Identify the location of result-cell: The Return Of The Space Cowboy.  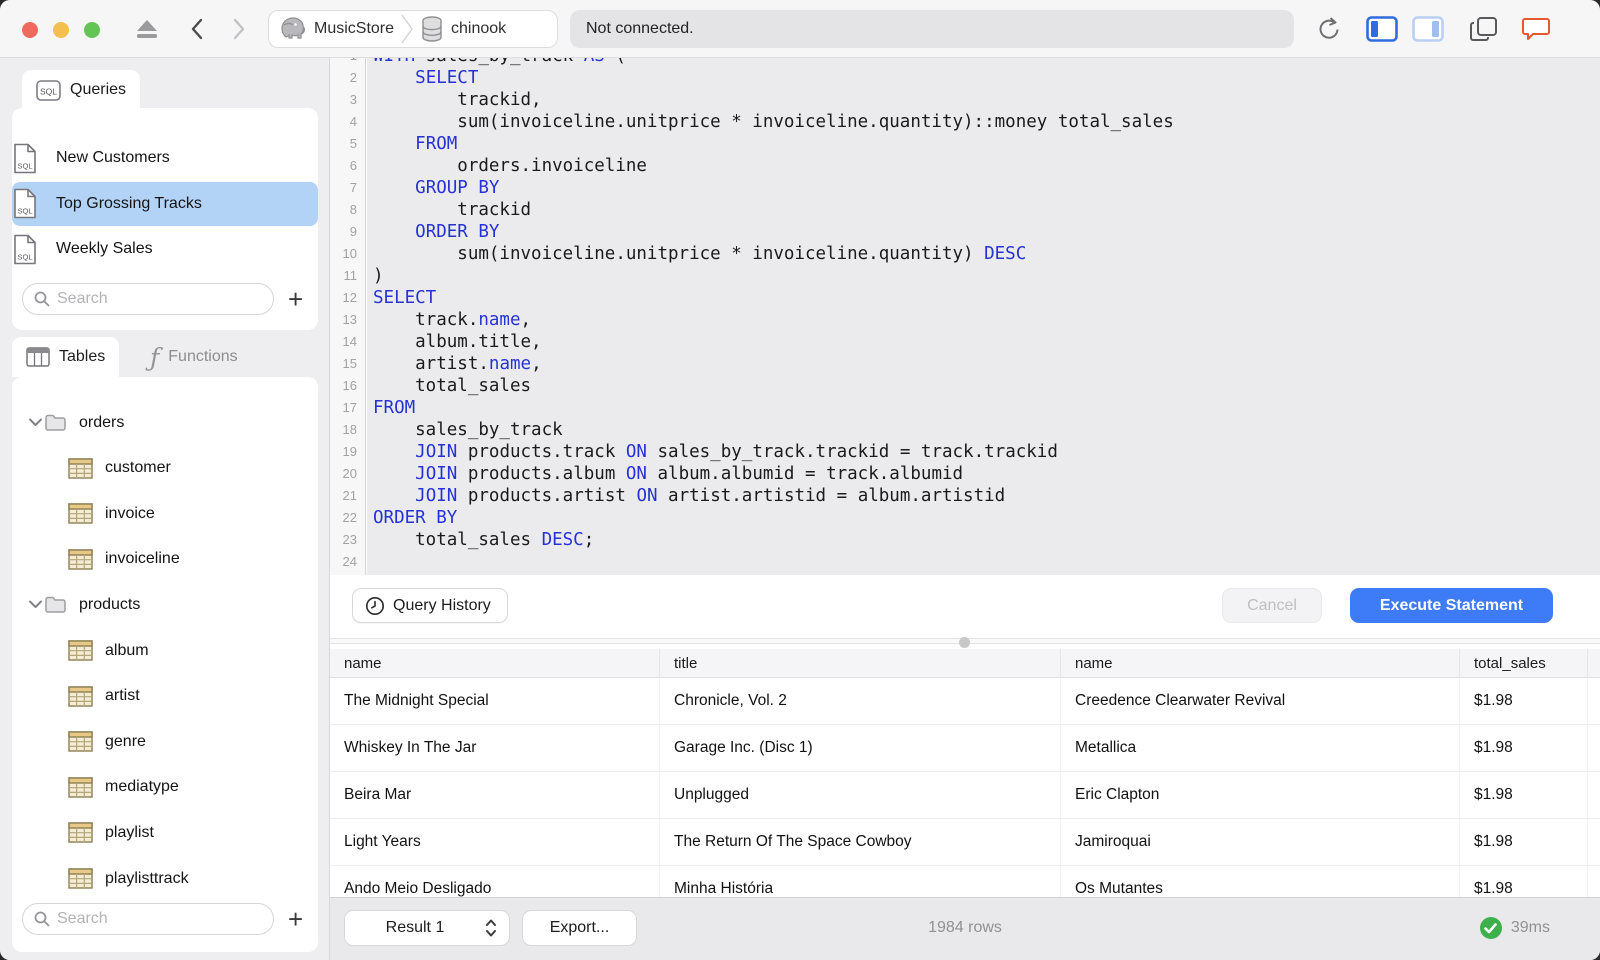
(860, 842).